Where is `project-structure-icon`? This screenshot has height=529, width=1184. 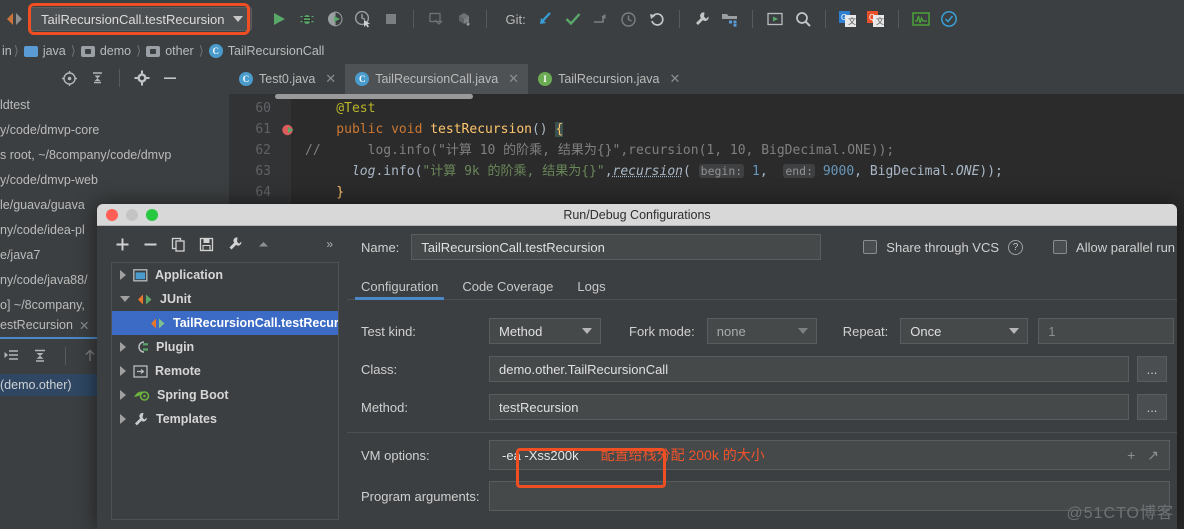
project-structure-icon is located at coordinates (730, 19).